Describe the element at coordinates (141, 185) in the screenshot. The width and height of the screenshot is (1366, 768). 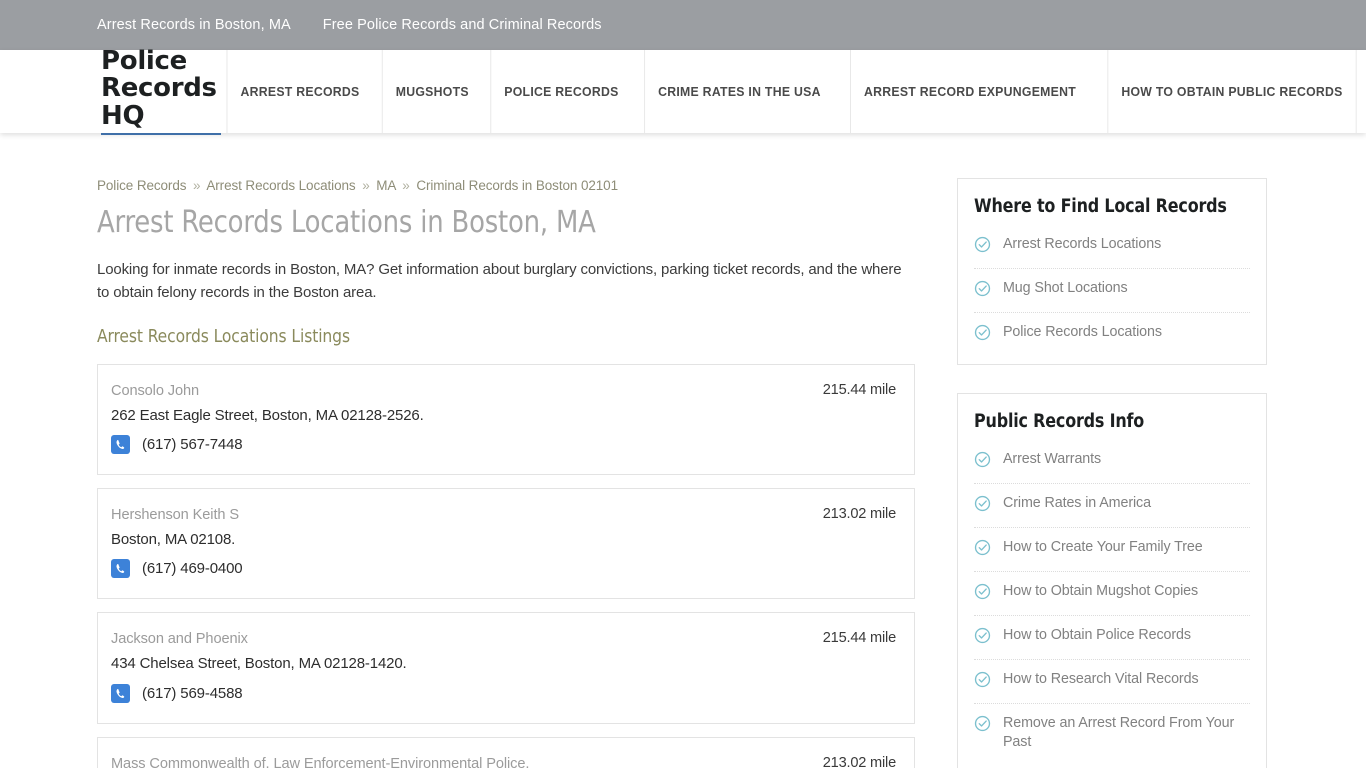
I see `breadcrumb-item-police-records: Police Records` at that location.